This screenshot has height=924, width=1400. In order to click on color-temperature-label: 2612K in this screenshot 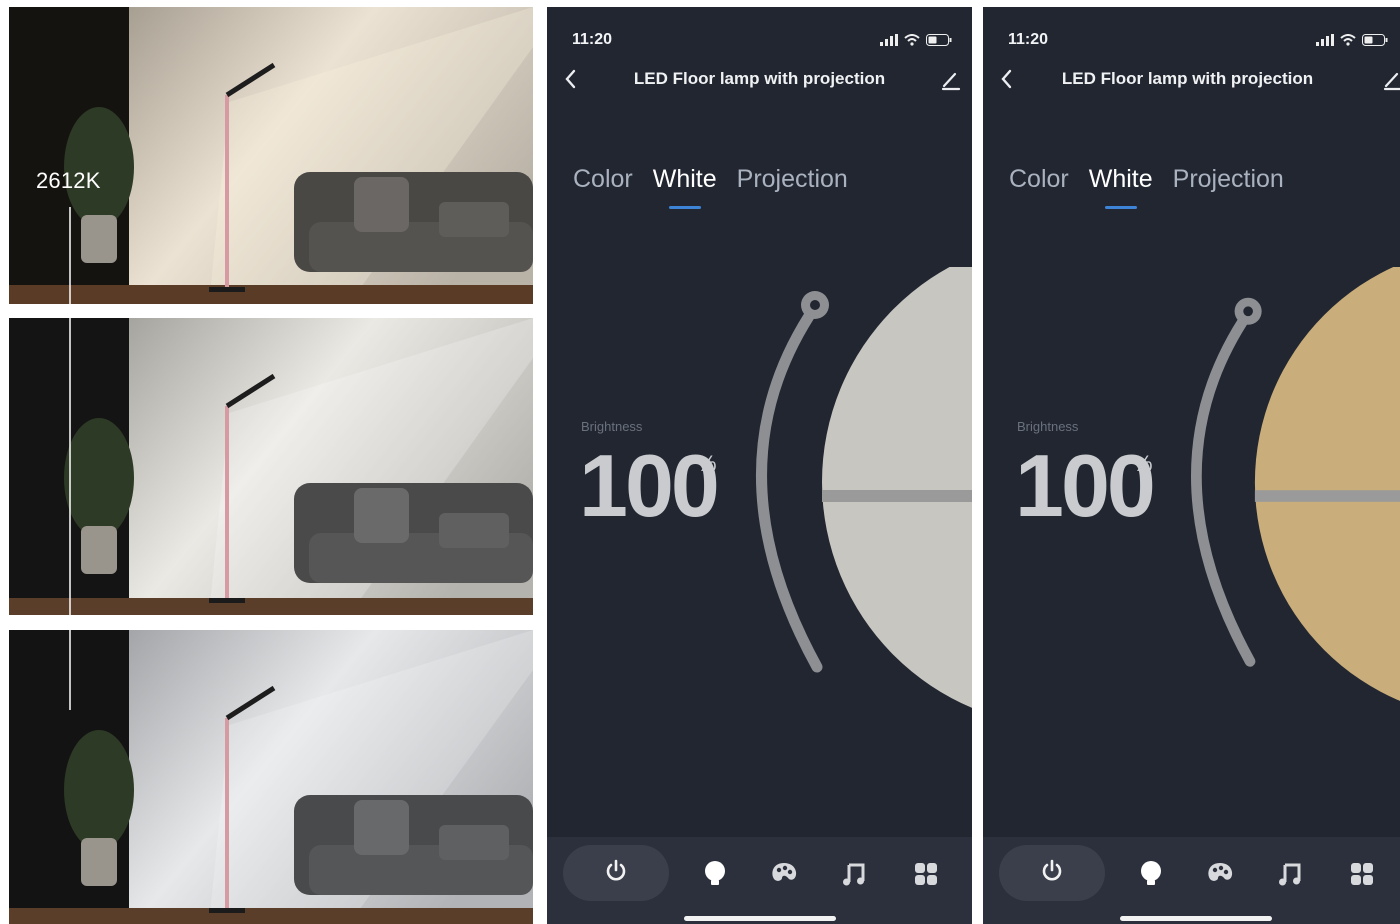, I will do `click(68, 180)`.